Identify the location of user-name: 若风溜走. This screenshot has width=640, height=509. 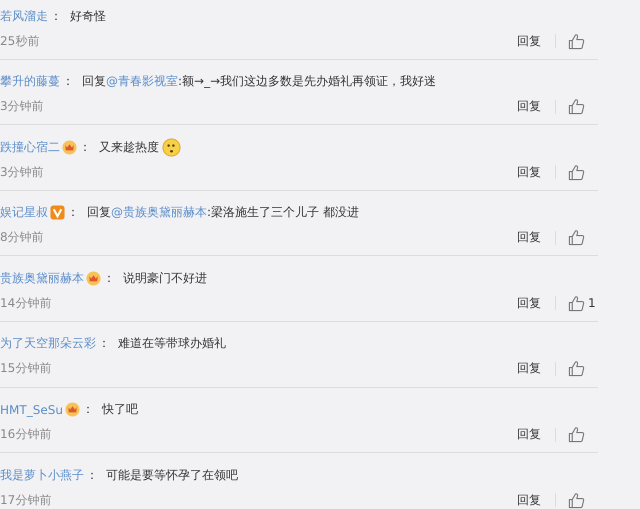
(24, 16).